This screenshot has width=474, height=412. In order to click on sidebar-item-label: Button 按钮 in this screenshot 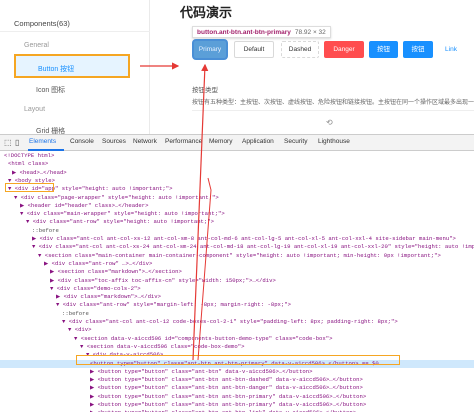, I will do `click(56, 69)`.